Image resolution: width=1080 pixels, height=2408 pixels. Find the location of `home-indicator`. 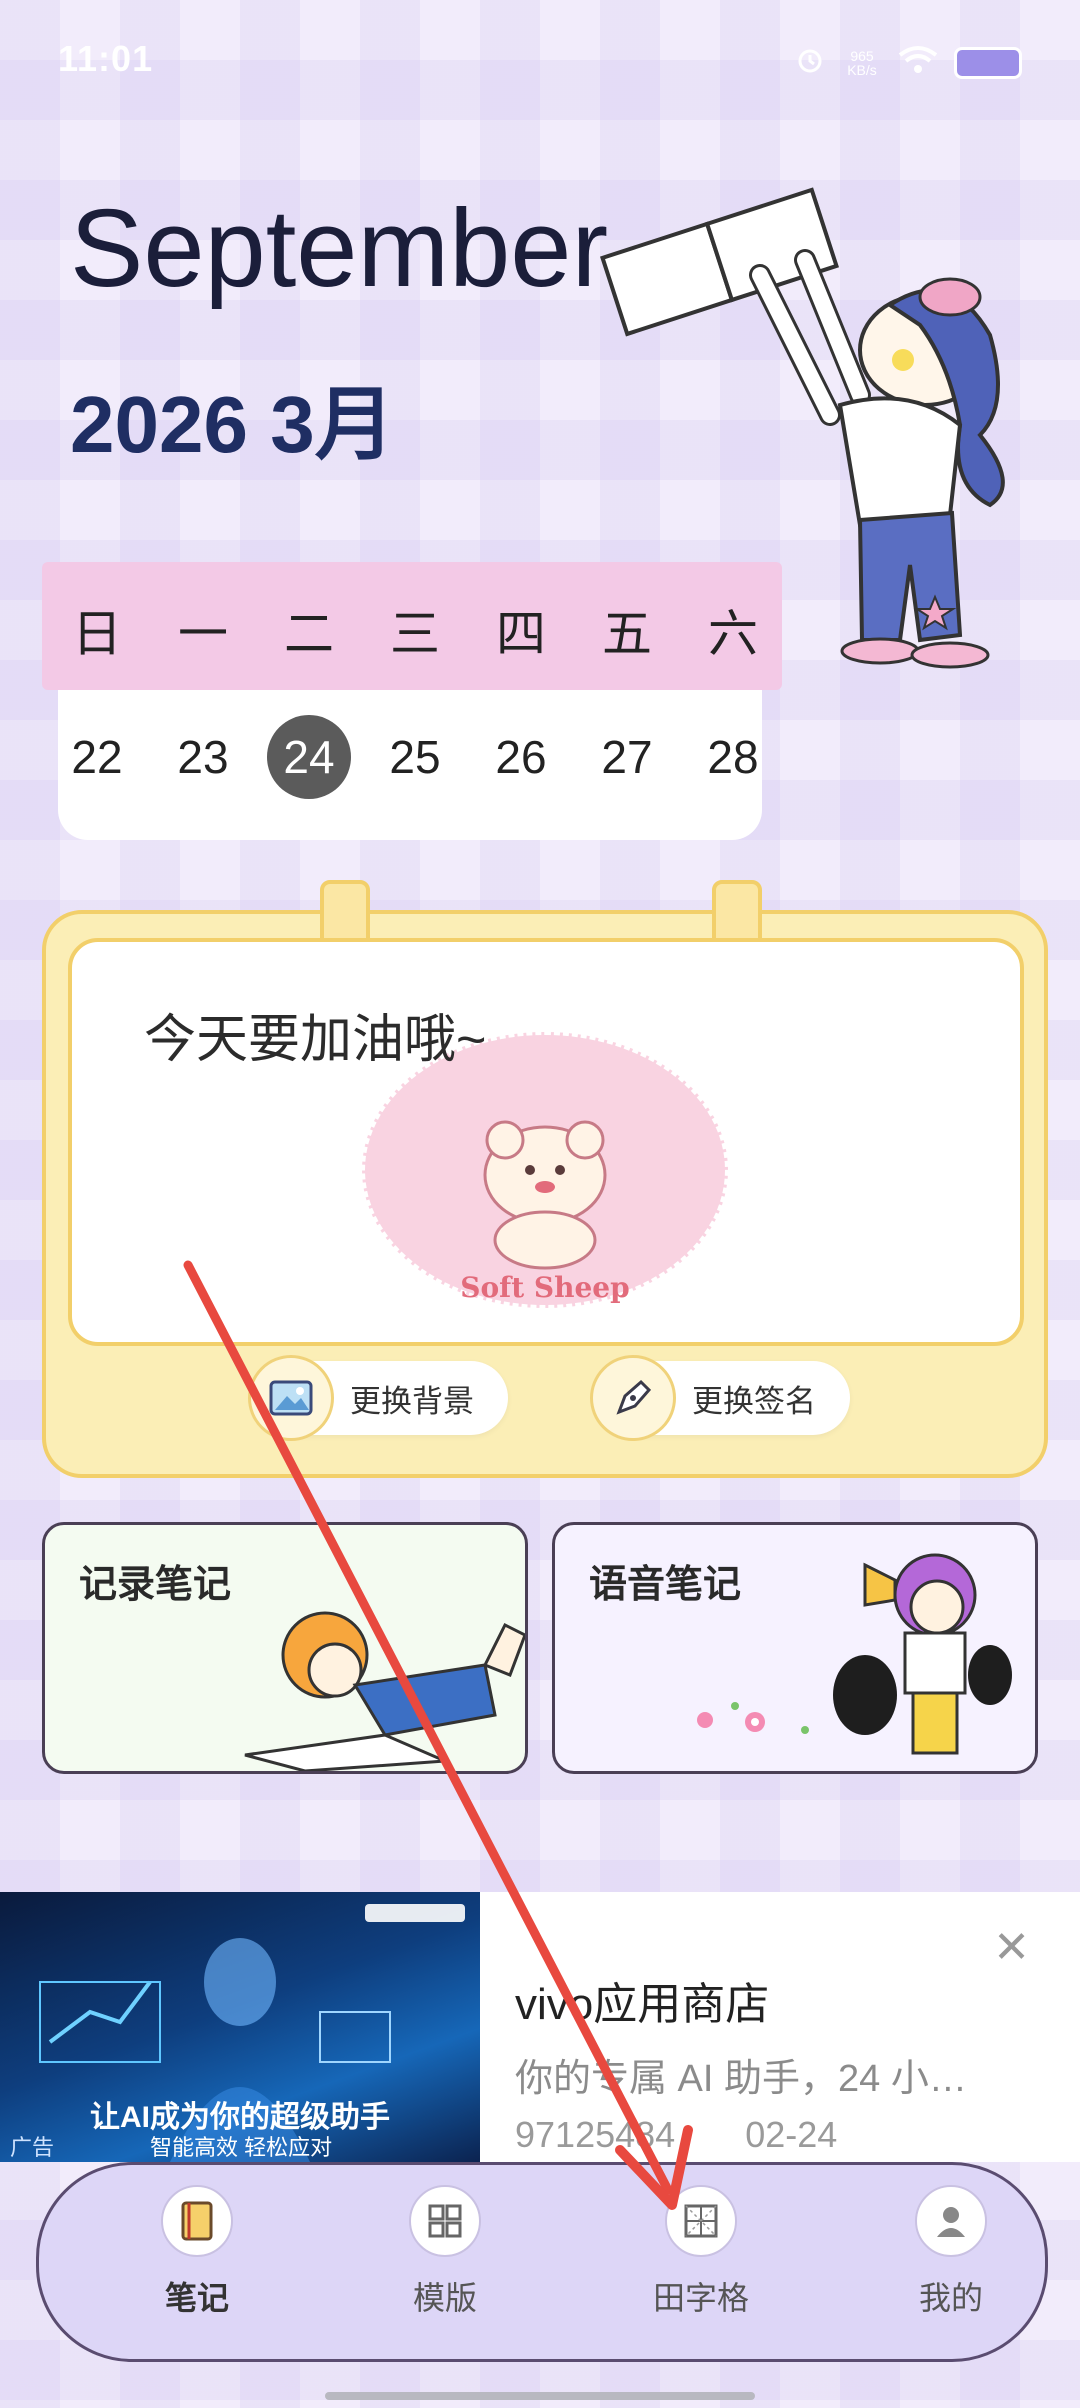

home-indicator is located at coordinates (540, 2396).